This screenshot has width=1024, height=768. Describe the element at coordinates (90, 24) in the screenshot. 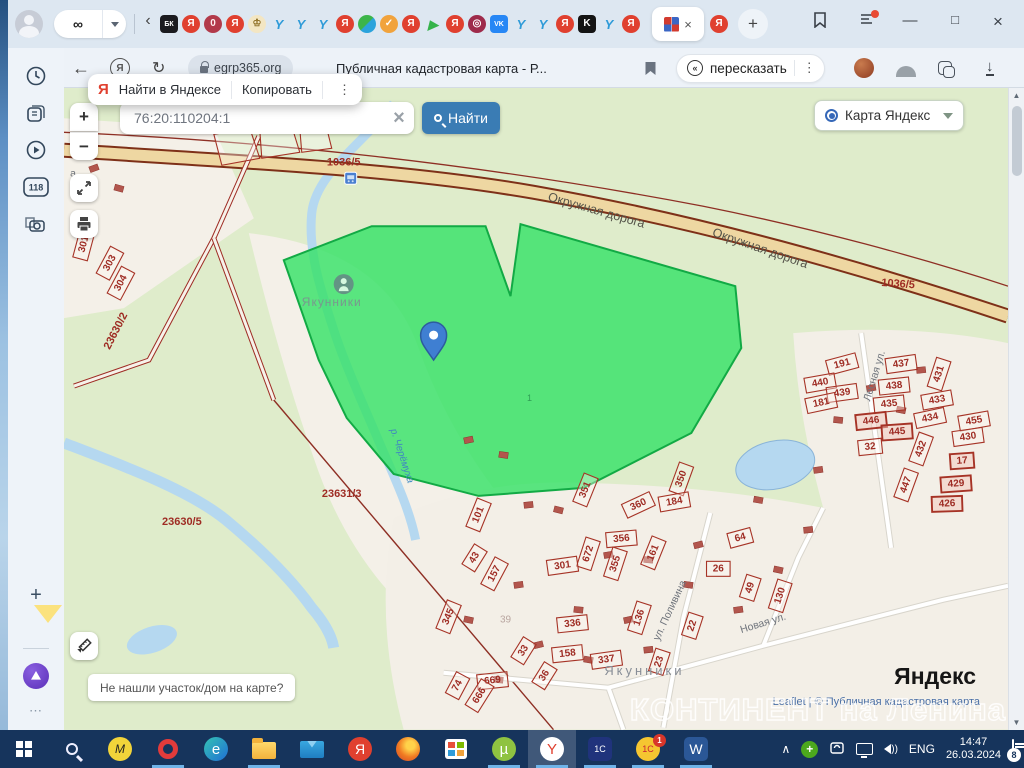

I see `tab-group-pill: ∞` at that location.